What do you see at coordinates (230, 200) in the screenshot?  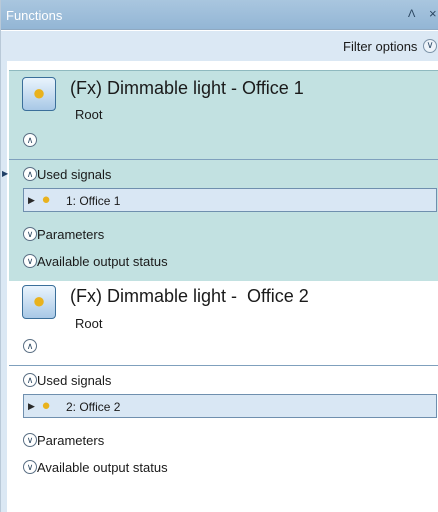 I see `signal-row-office-1: ▶ ● 1: Office 1` at bounding box center [230, 200].